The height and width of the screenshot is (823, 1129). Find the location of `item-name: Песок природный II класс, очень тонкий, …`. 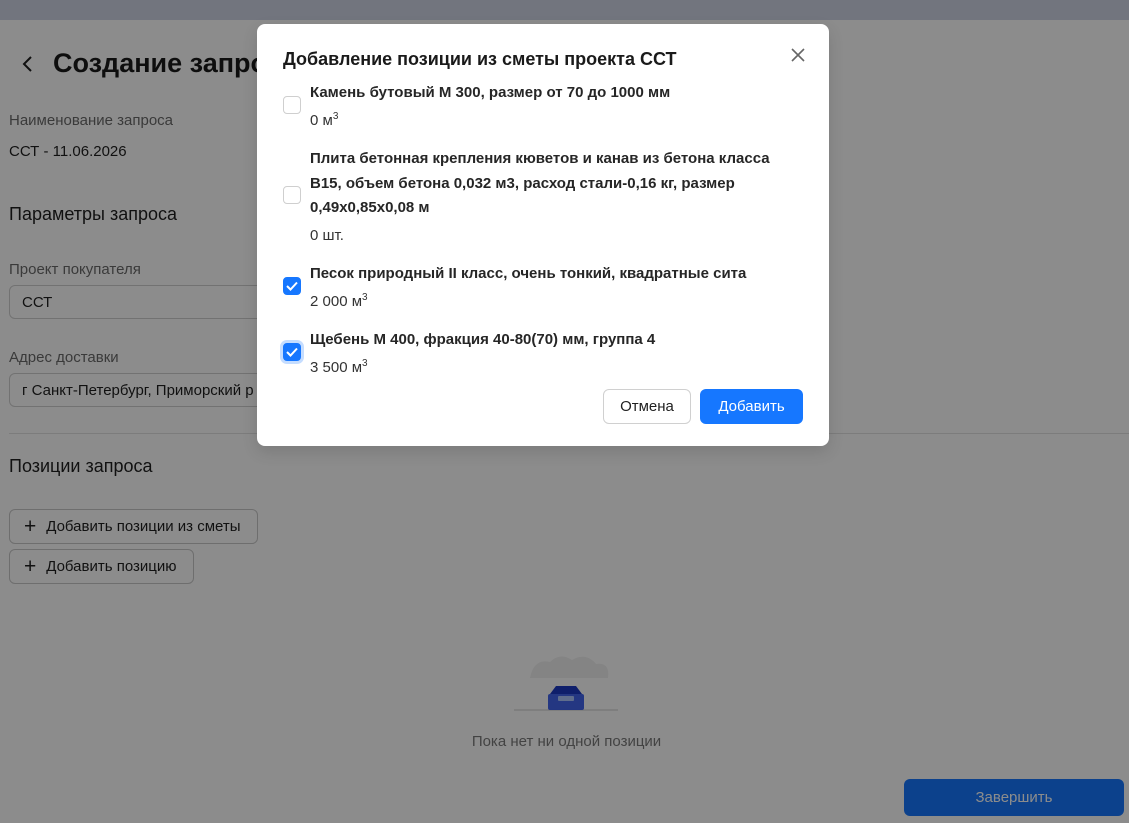

item-name: Песок природный II класс, очень тонкий, … is located at coordinates (528, 273).